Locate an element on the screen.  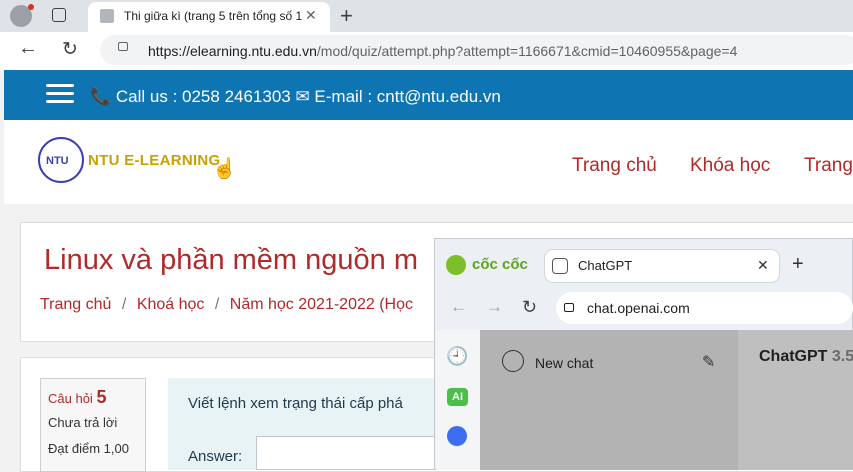
overlay-new-tab-button: + is located at coordinates (798, 264).